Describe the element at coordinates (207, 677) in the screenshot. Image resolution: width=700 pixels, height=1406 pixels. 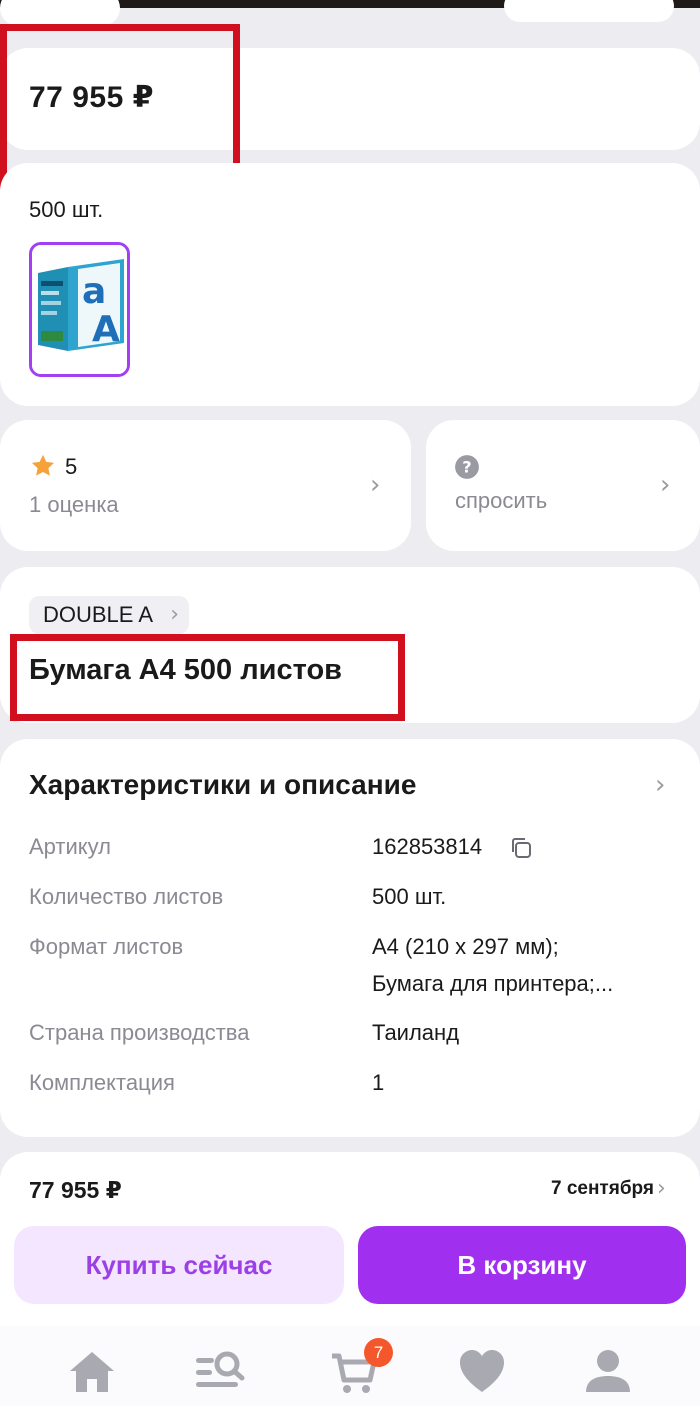
I see `highlight-box-title` at that location.